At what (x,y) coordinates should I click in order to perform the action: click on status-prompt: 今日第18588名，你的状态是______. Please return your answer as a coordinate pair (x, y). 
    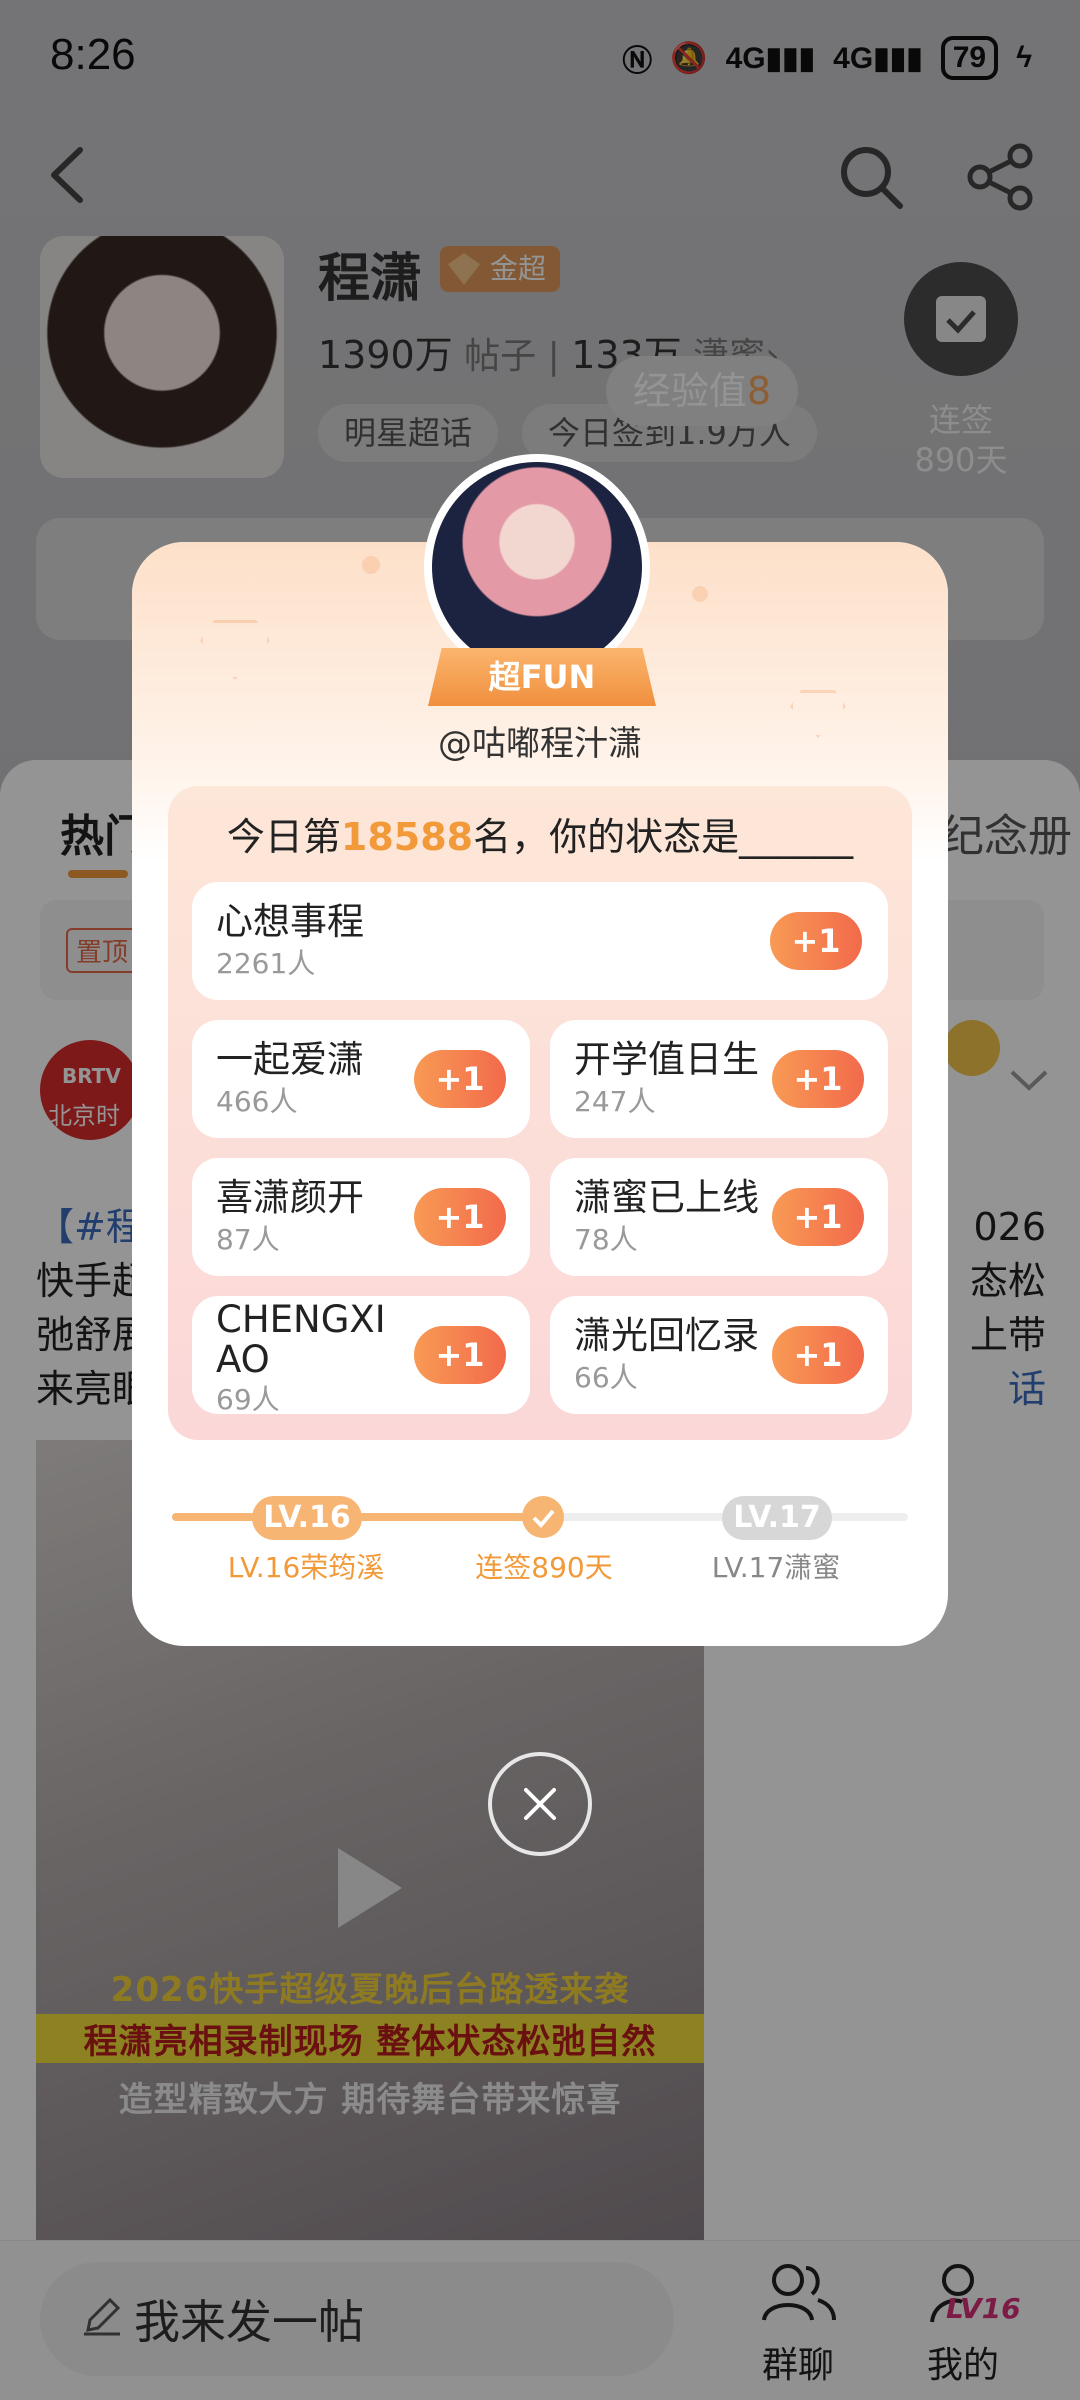
    Looking at the image, I should click on (540, 837).